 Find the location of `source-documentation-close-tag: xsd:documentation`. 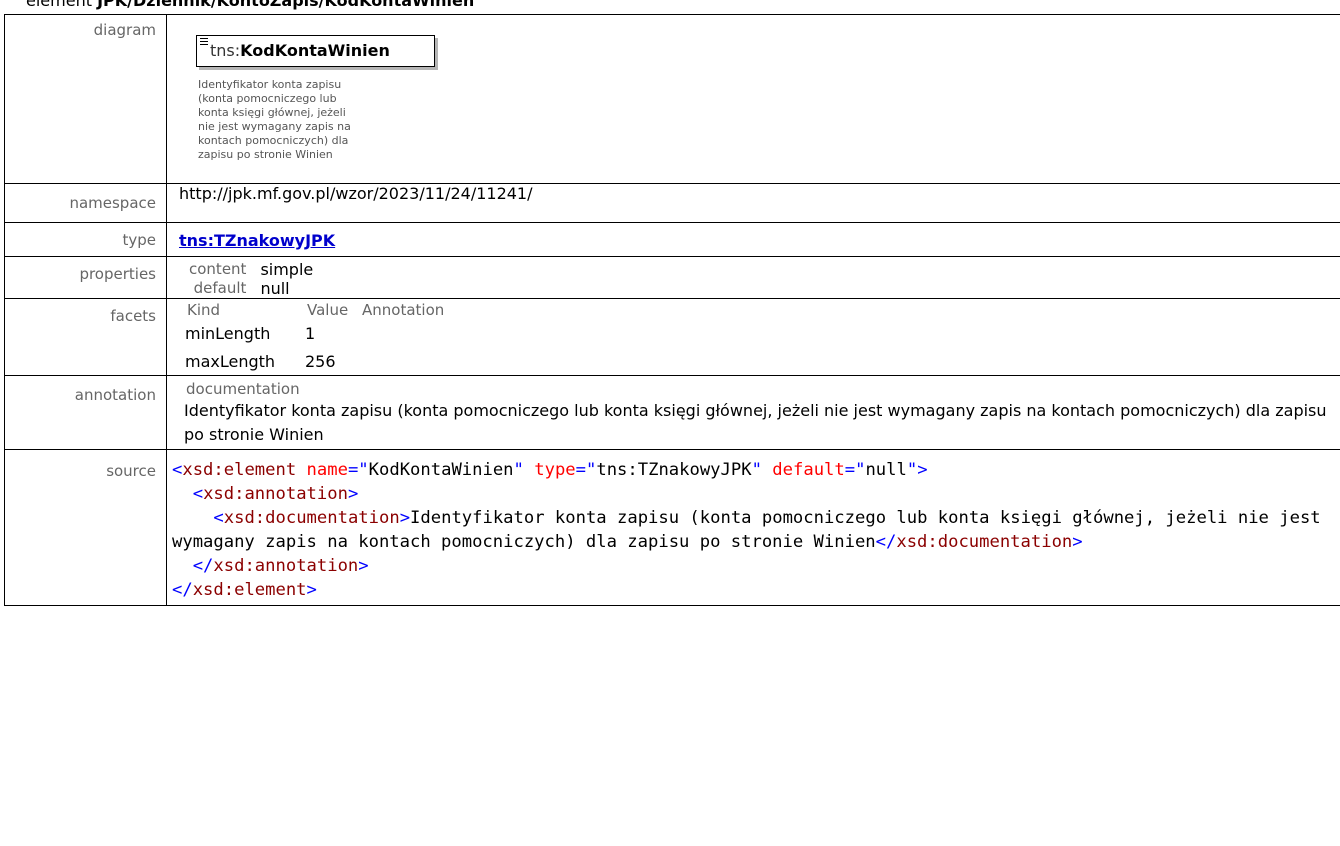

source-documentation-close-tag: xsd:documentation is located at coordinates (984, 542).